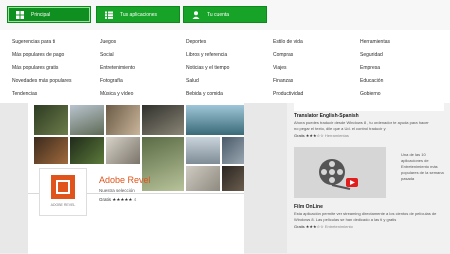 The image size is (450, 254). I want to click on nav-button-tus-aplicaciones: Tus aplicaciones, so click(138, 14).